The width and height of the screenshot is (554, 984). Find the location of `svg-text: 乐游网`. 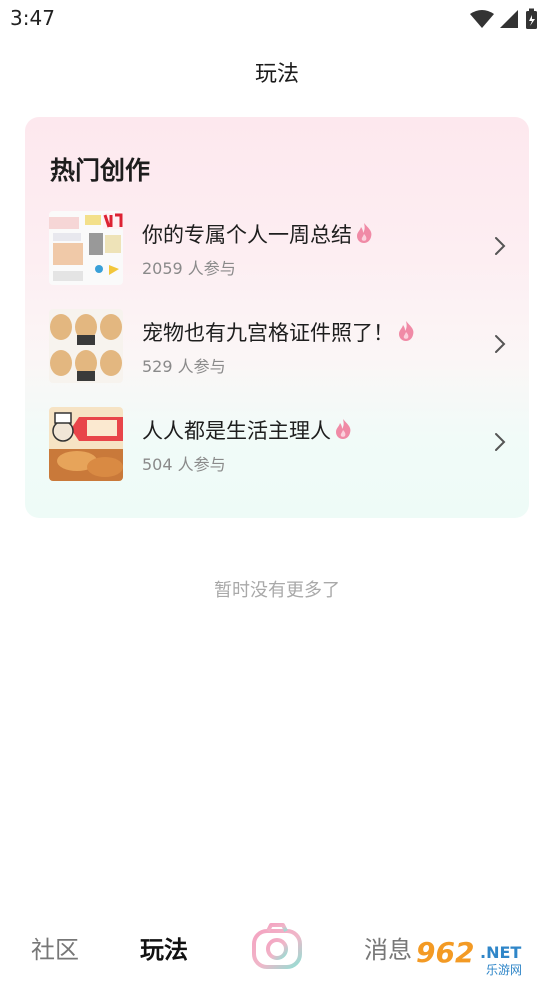

svg-text: 乐游网 is located at coordinates (504, 969).